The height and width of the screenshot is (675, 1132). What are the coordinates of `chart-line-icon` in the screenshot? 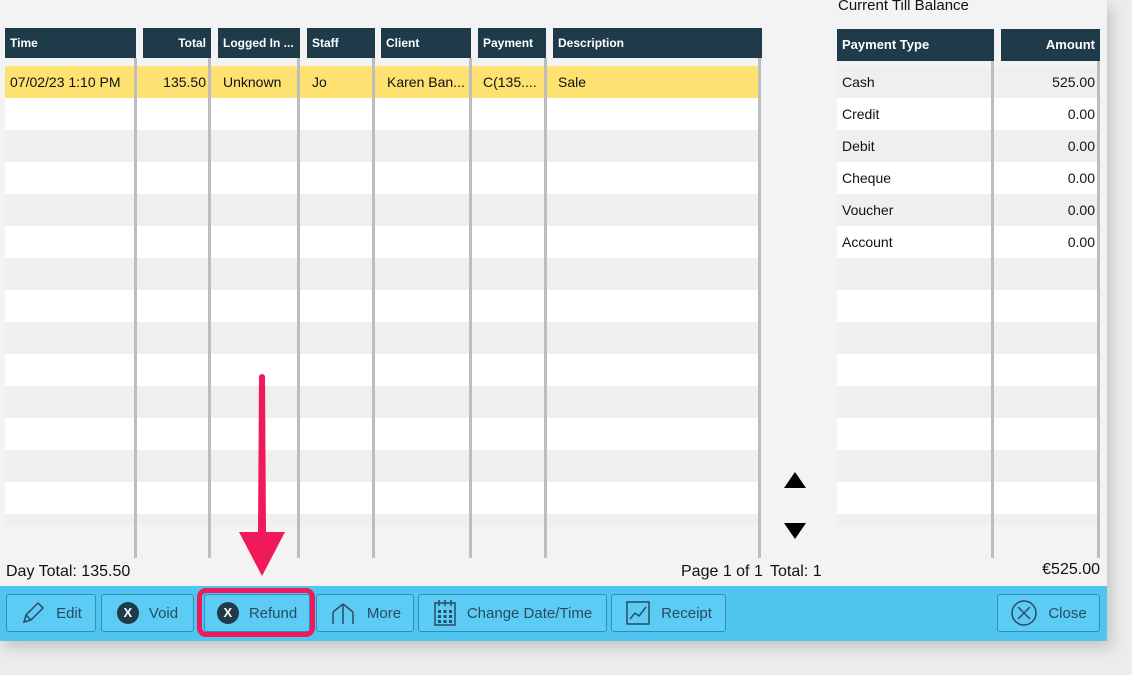 It's located at (638, 613).